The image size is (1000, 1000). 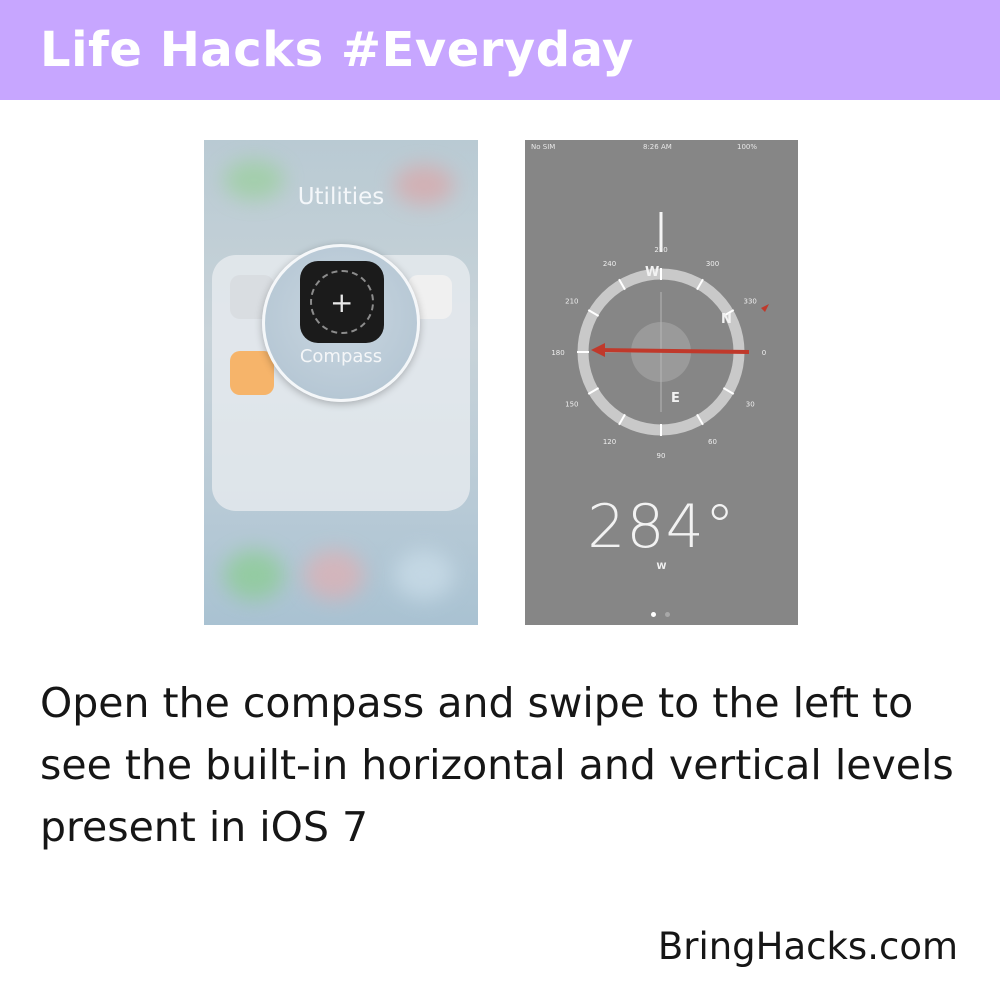 I want to click on north-indicator, so click(x=765, y=308).